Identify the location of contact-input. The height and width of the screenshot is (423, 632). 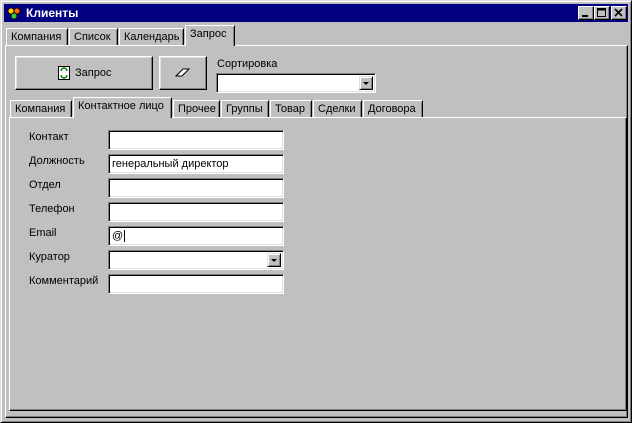
(196, 140).